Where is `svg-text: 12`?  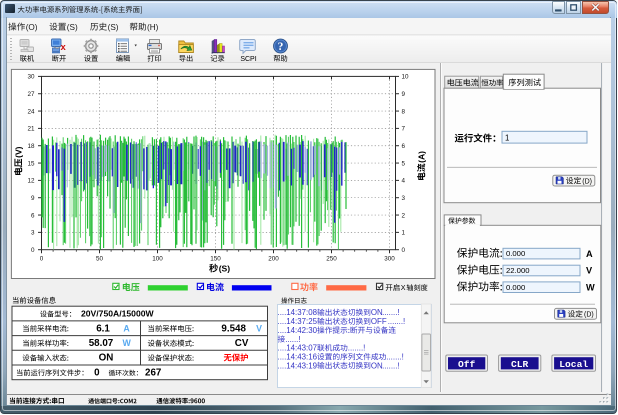
svg-text: 12 is located at coordinates (31, 181).